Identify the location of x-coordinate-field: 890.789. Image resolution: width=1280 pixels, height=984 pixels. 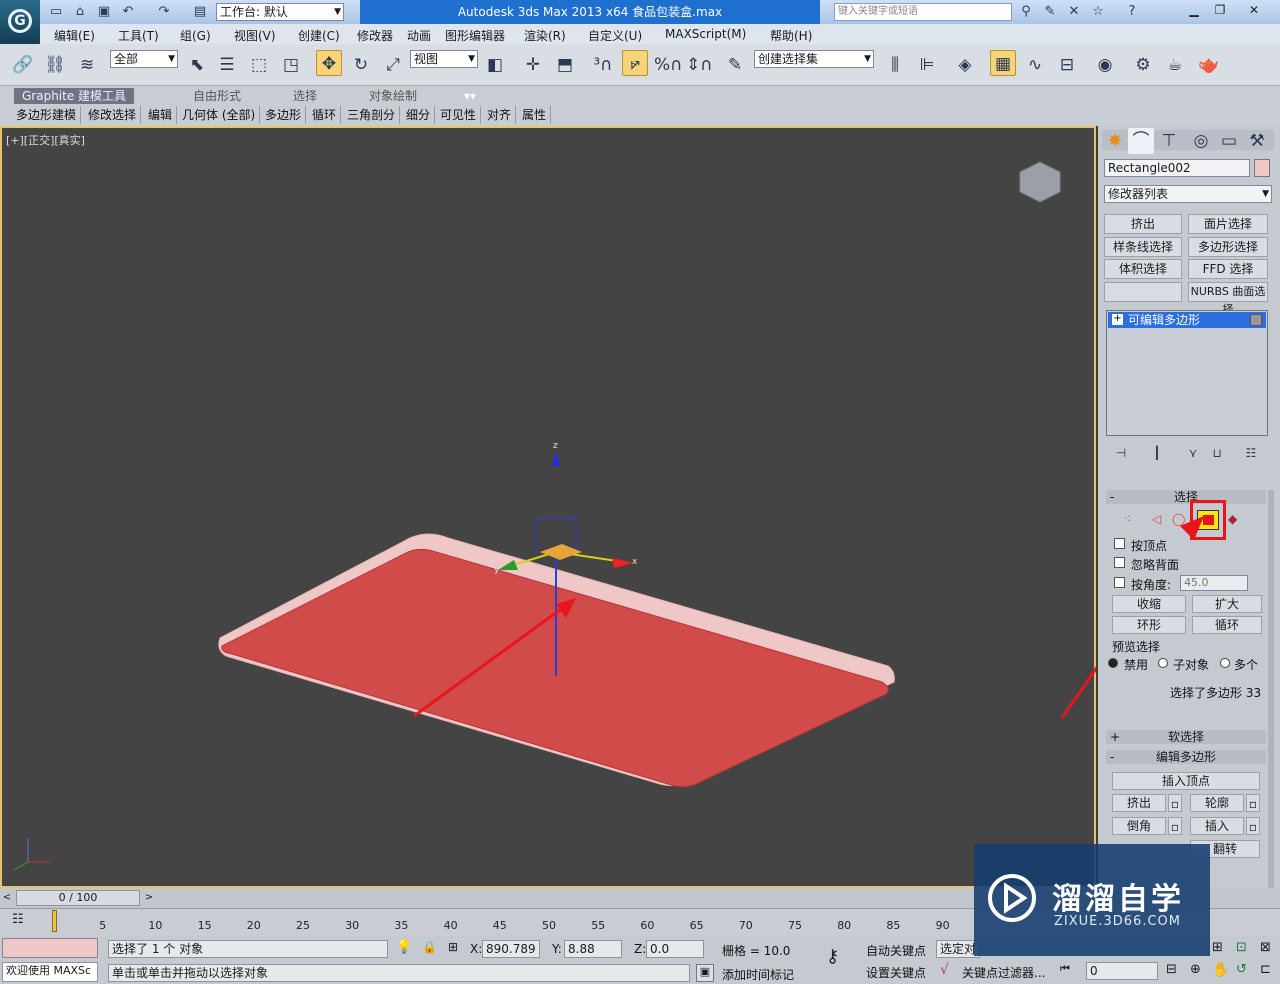
(511, 949).